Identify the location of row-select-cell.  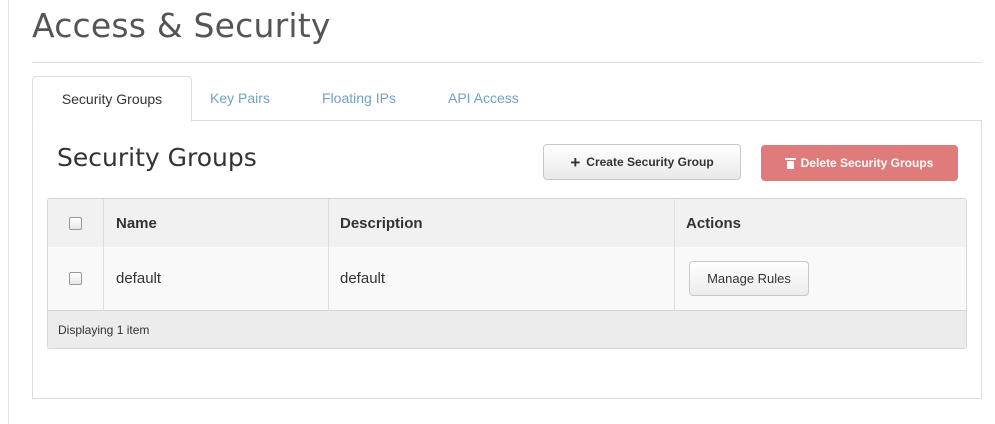
(76, 278).